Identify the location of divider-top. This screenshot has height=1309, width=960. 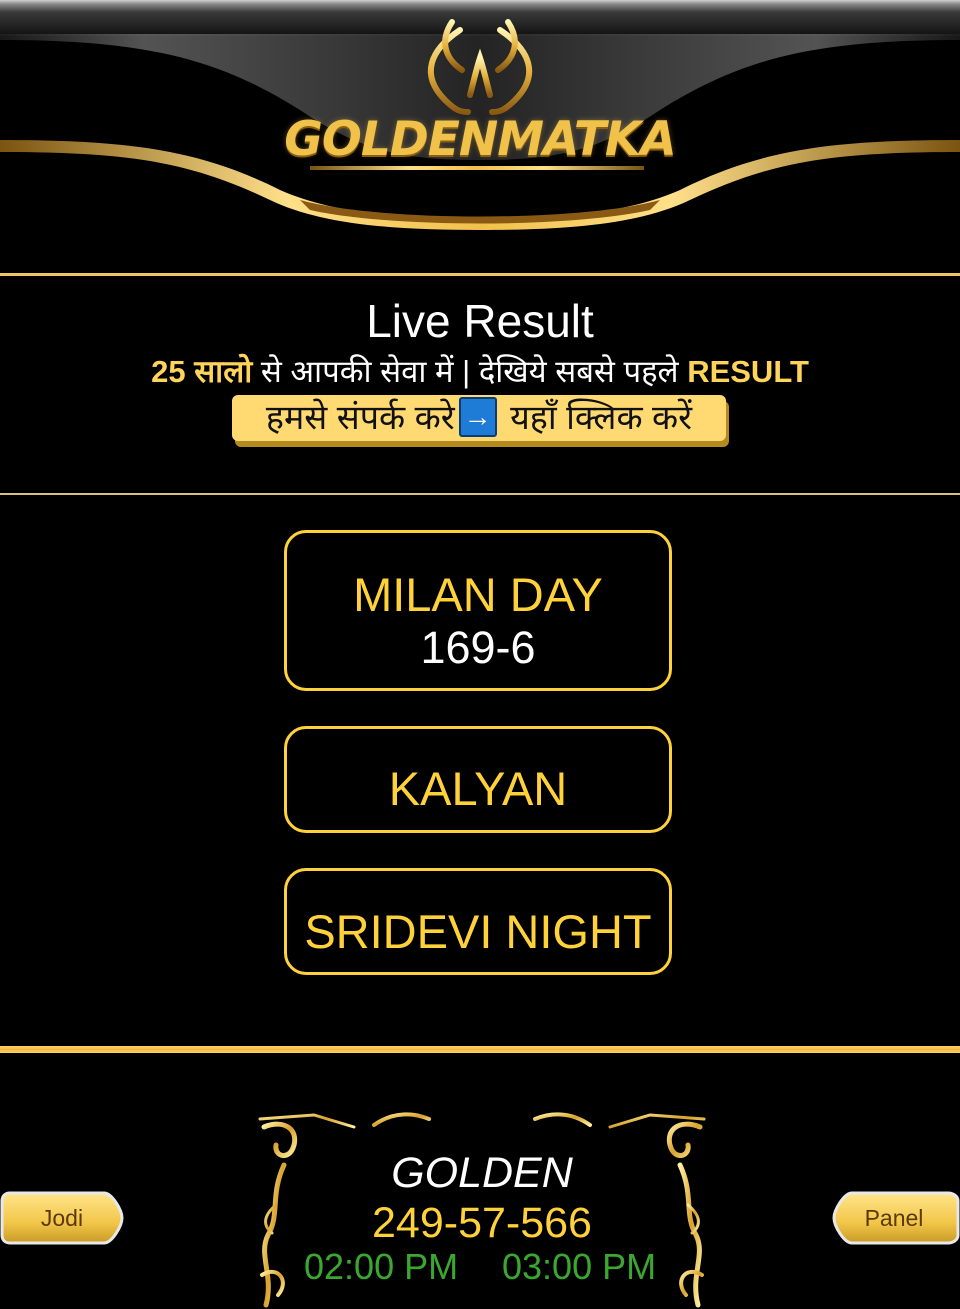
(480, 274).